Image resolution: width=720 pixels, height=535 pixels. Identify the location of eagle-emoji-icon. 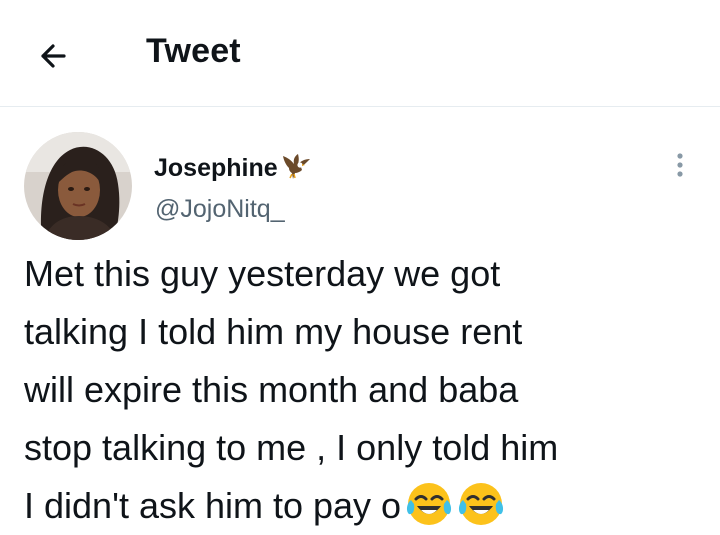
(295, 168).